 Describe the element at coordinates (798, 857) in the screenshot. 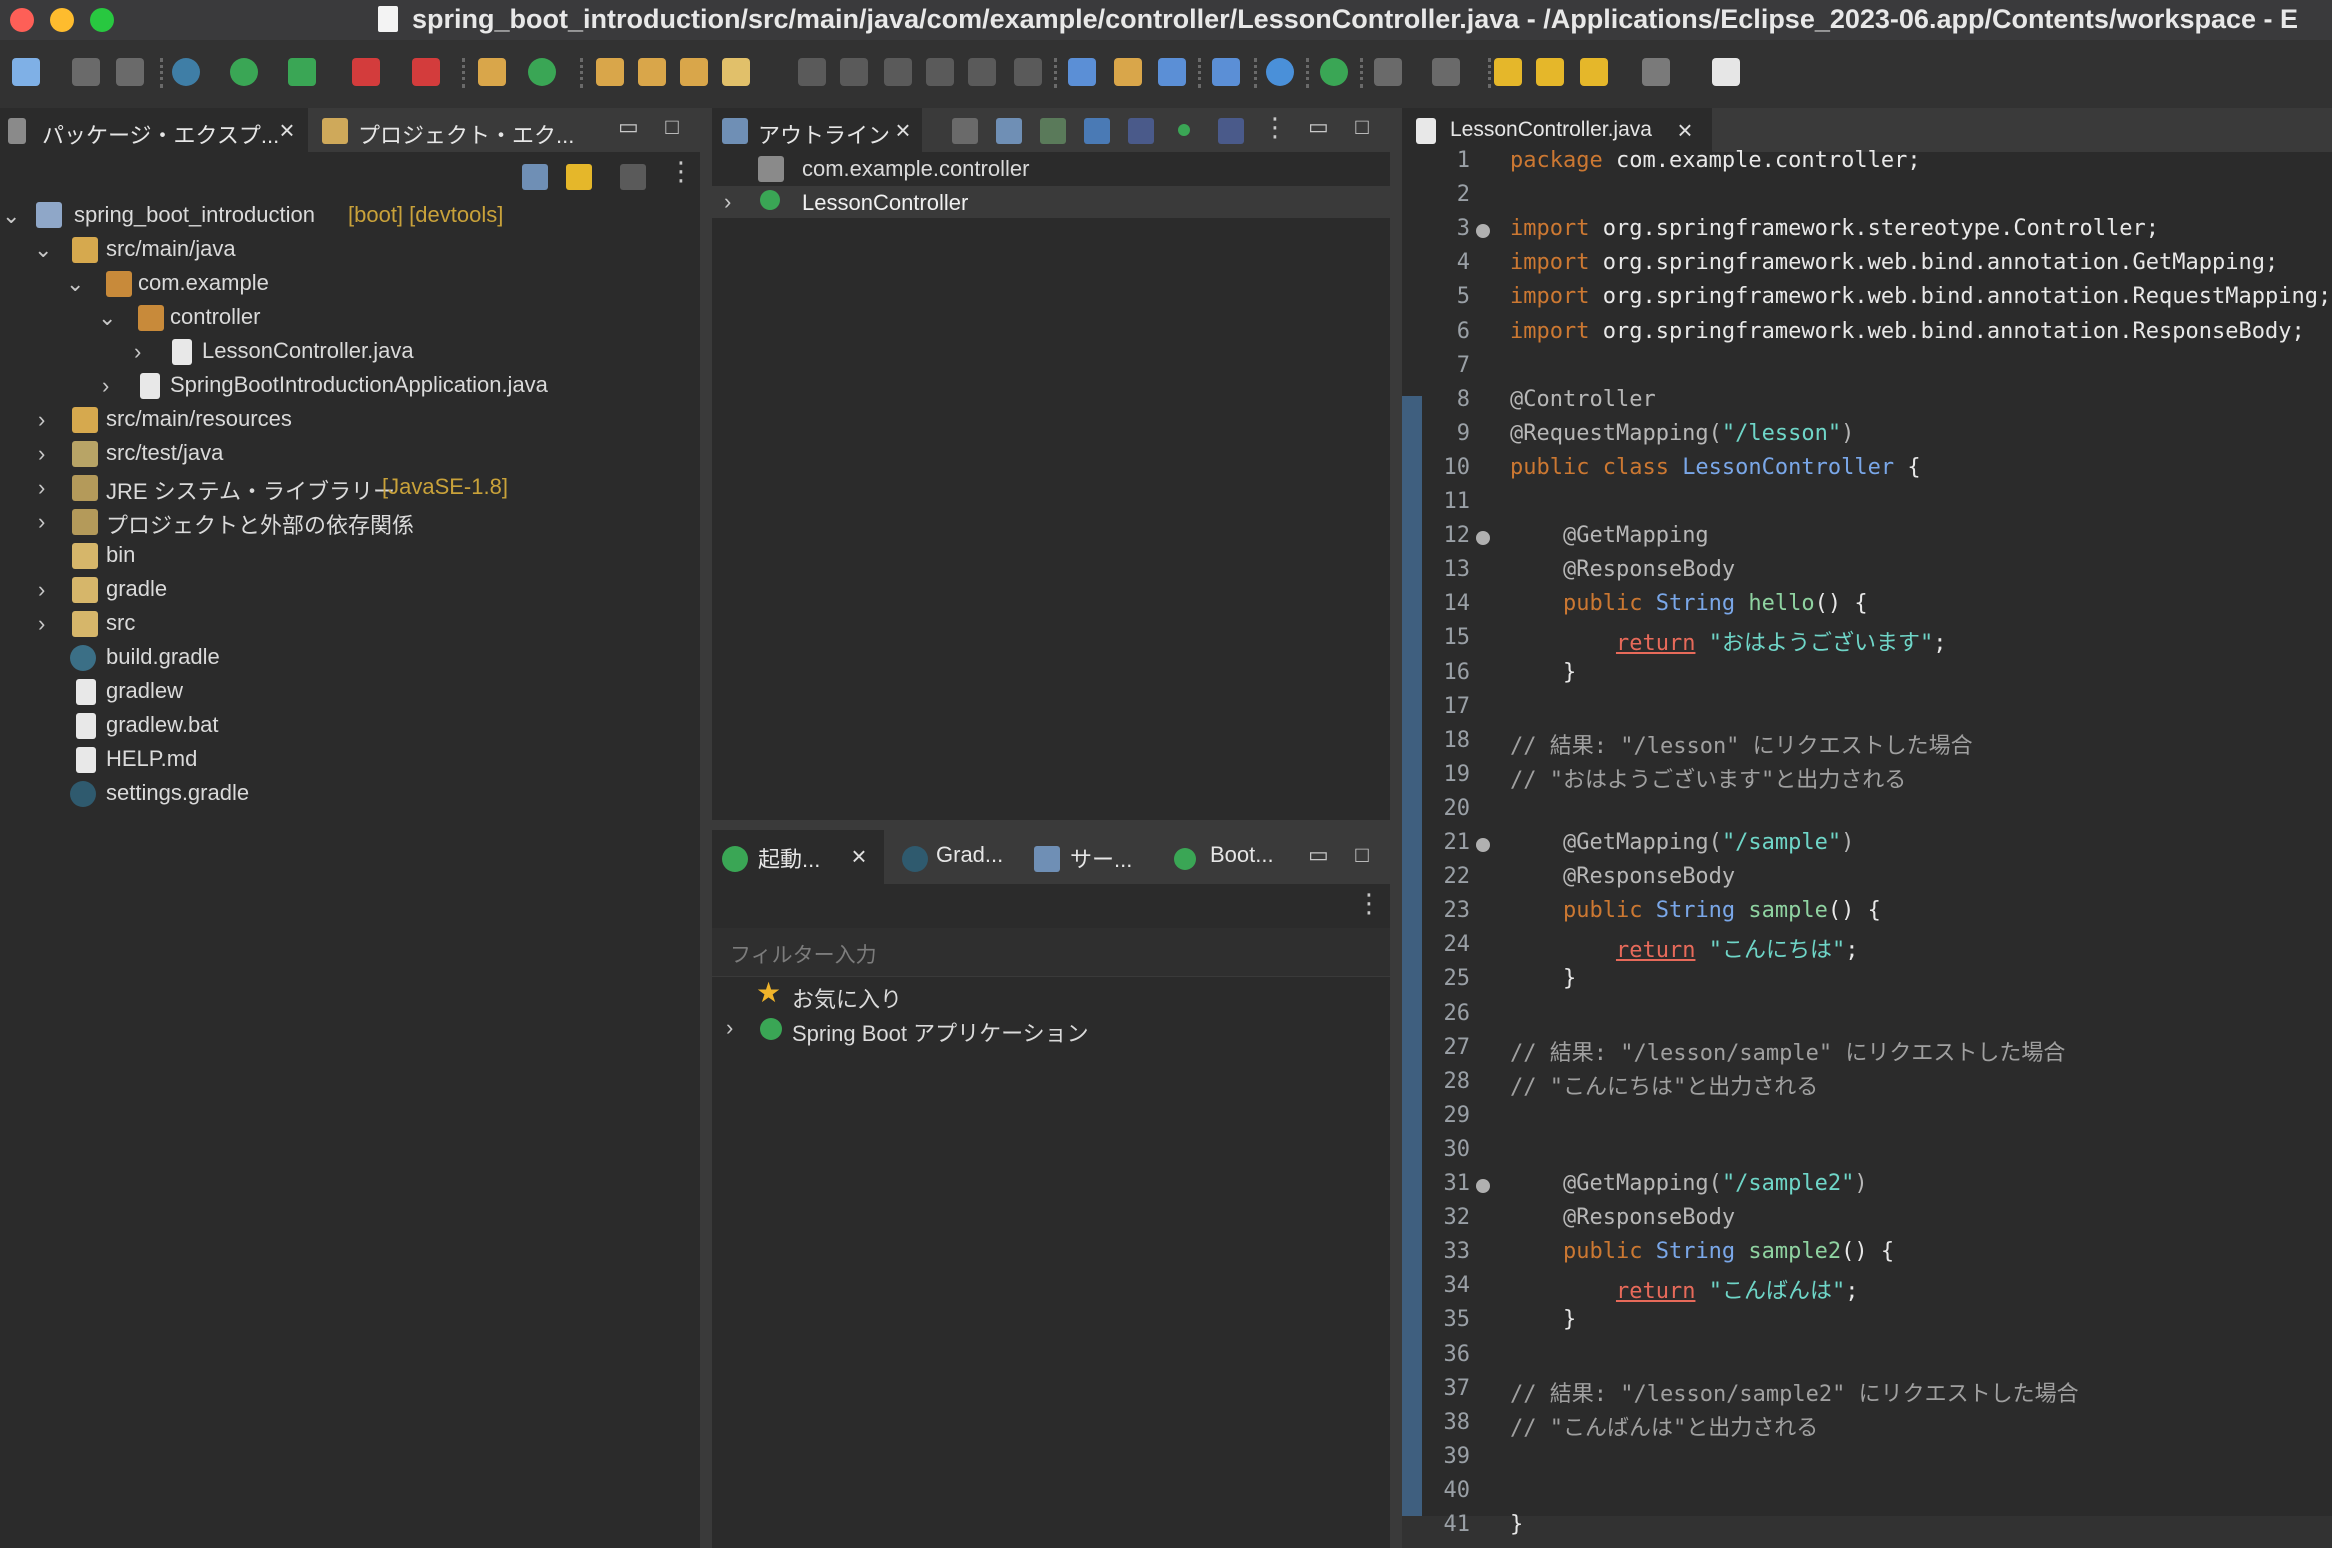

I see `tab-launch: 起動... ×` at that location.